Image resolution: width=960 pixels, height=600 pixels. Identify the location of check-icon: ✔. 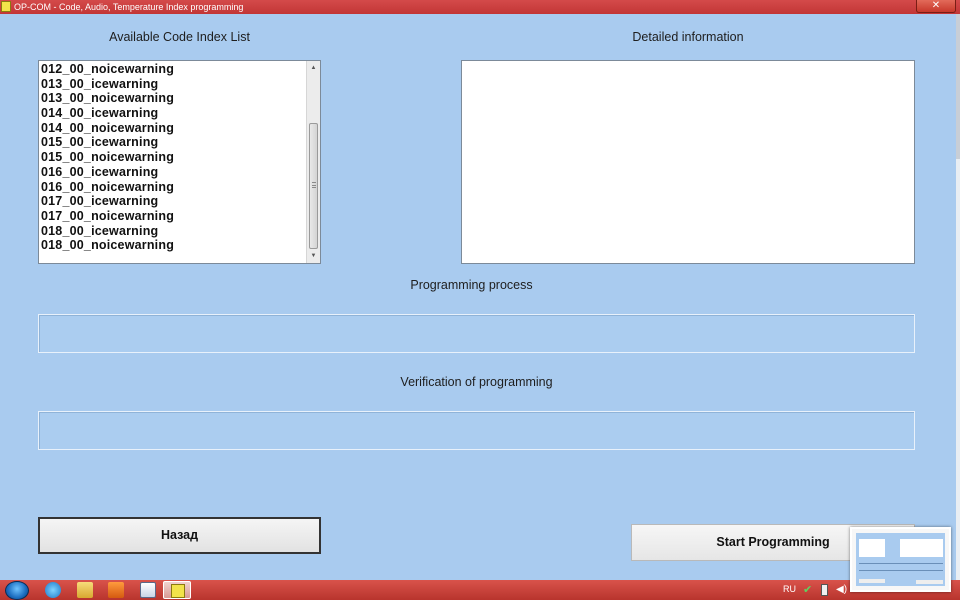
(808, 590).